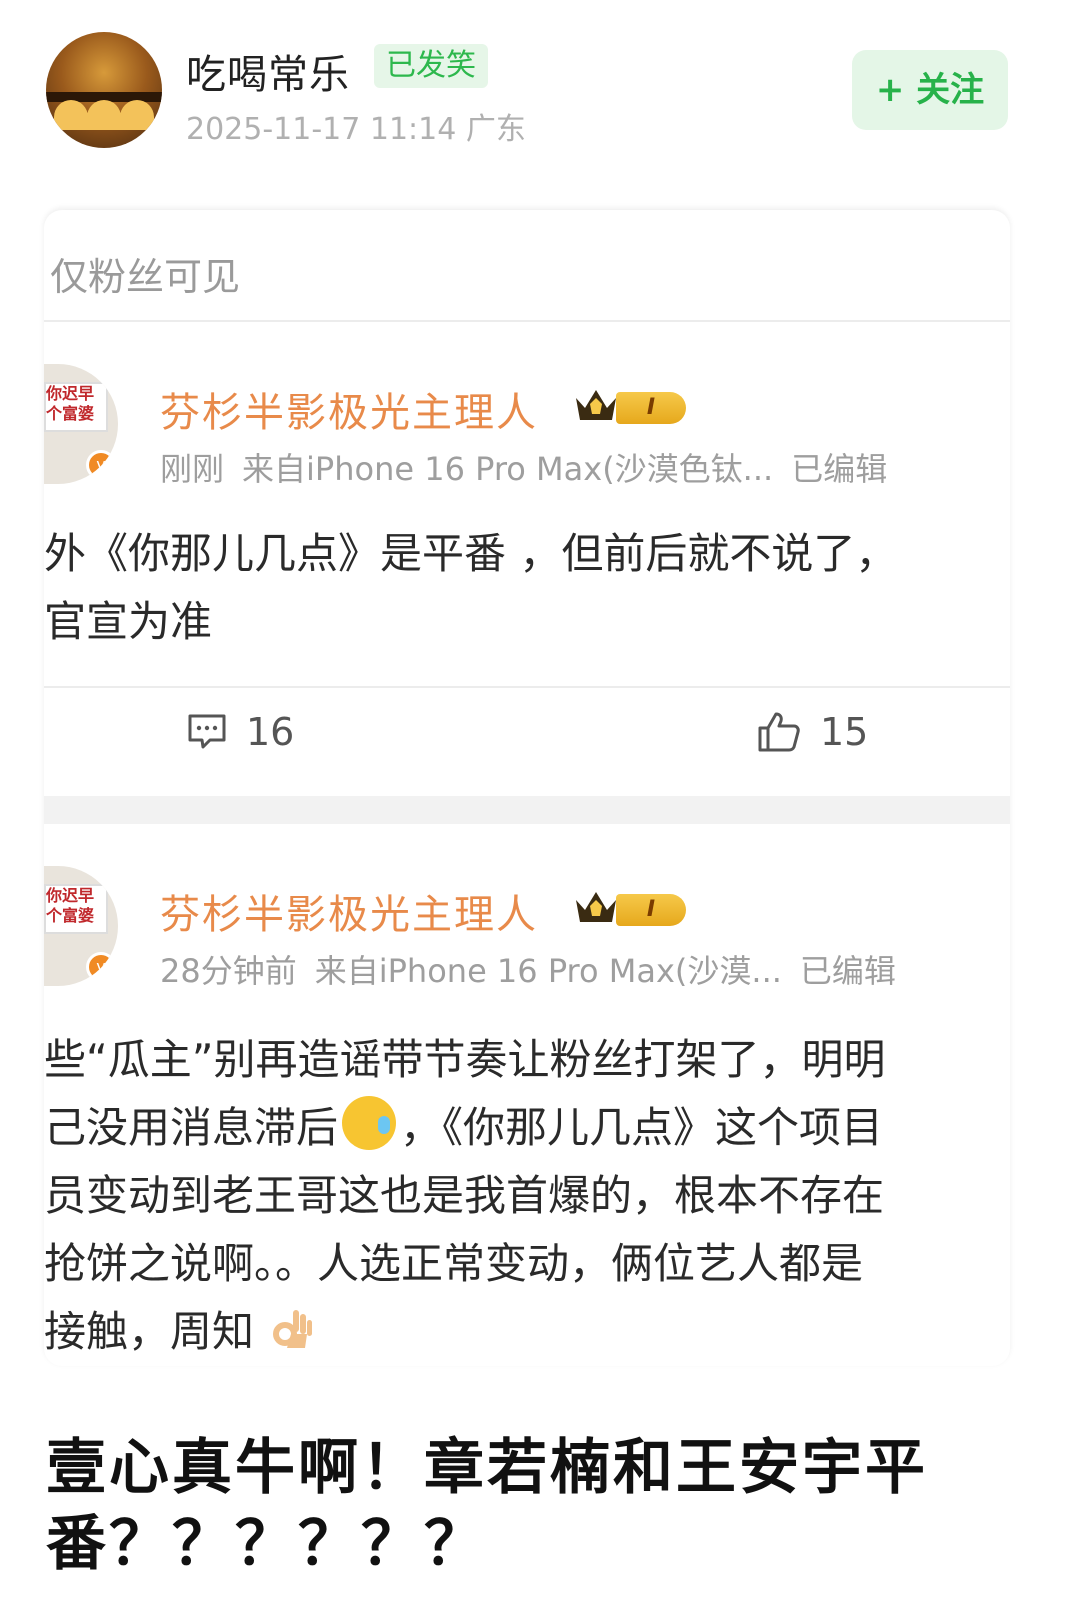  Describe the element at coordinates (541, 1506) in the screenshot. I see `post-headline: 壹心真牛啊！章若楠和王安宇平 番？？？？？？` at that location.